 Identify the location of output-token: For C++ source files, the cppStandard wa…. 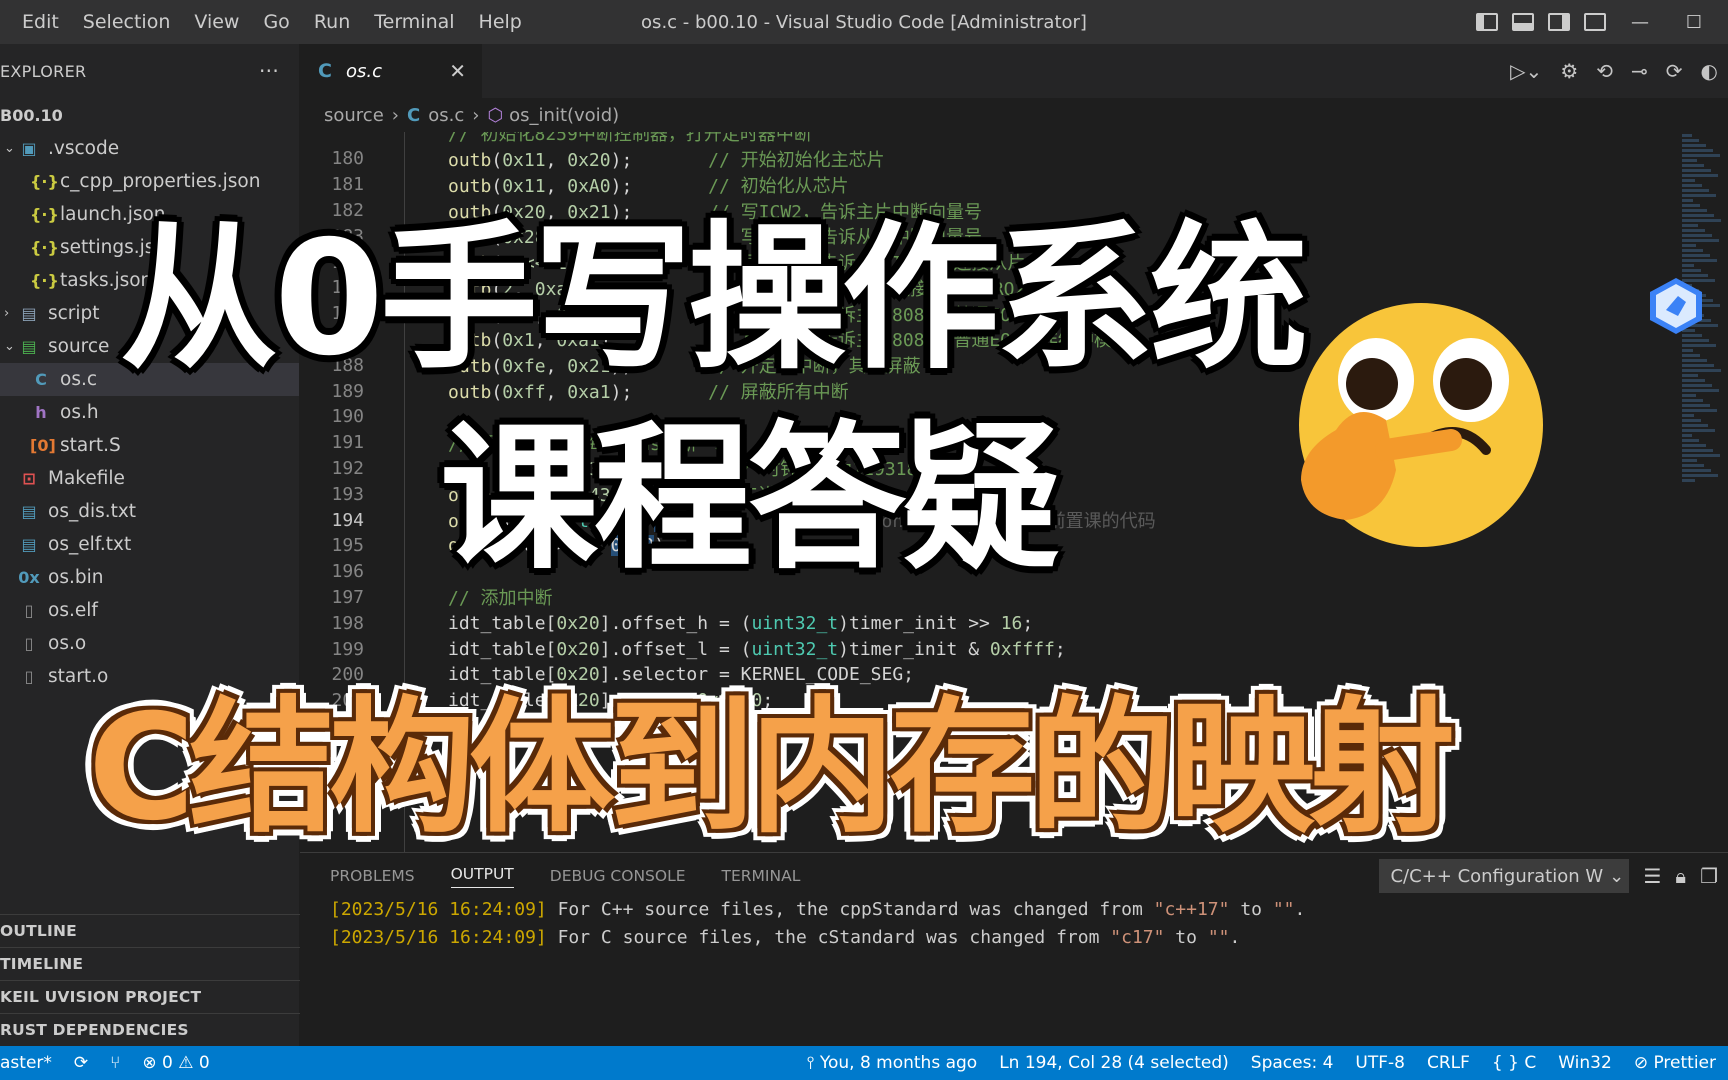
(850, 909).